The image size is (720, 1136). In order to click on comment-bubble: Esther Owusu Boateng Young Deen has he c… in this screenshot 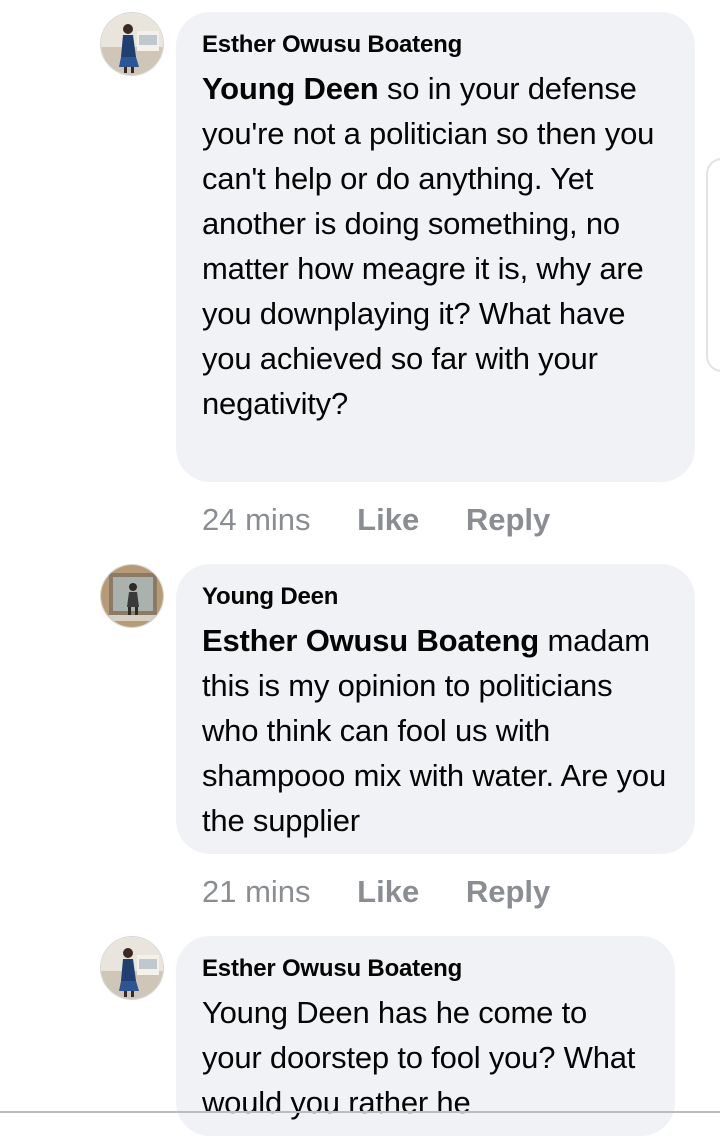, I will do `click(425, 1036)`.